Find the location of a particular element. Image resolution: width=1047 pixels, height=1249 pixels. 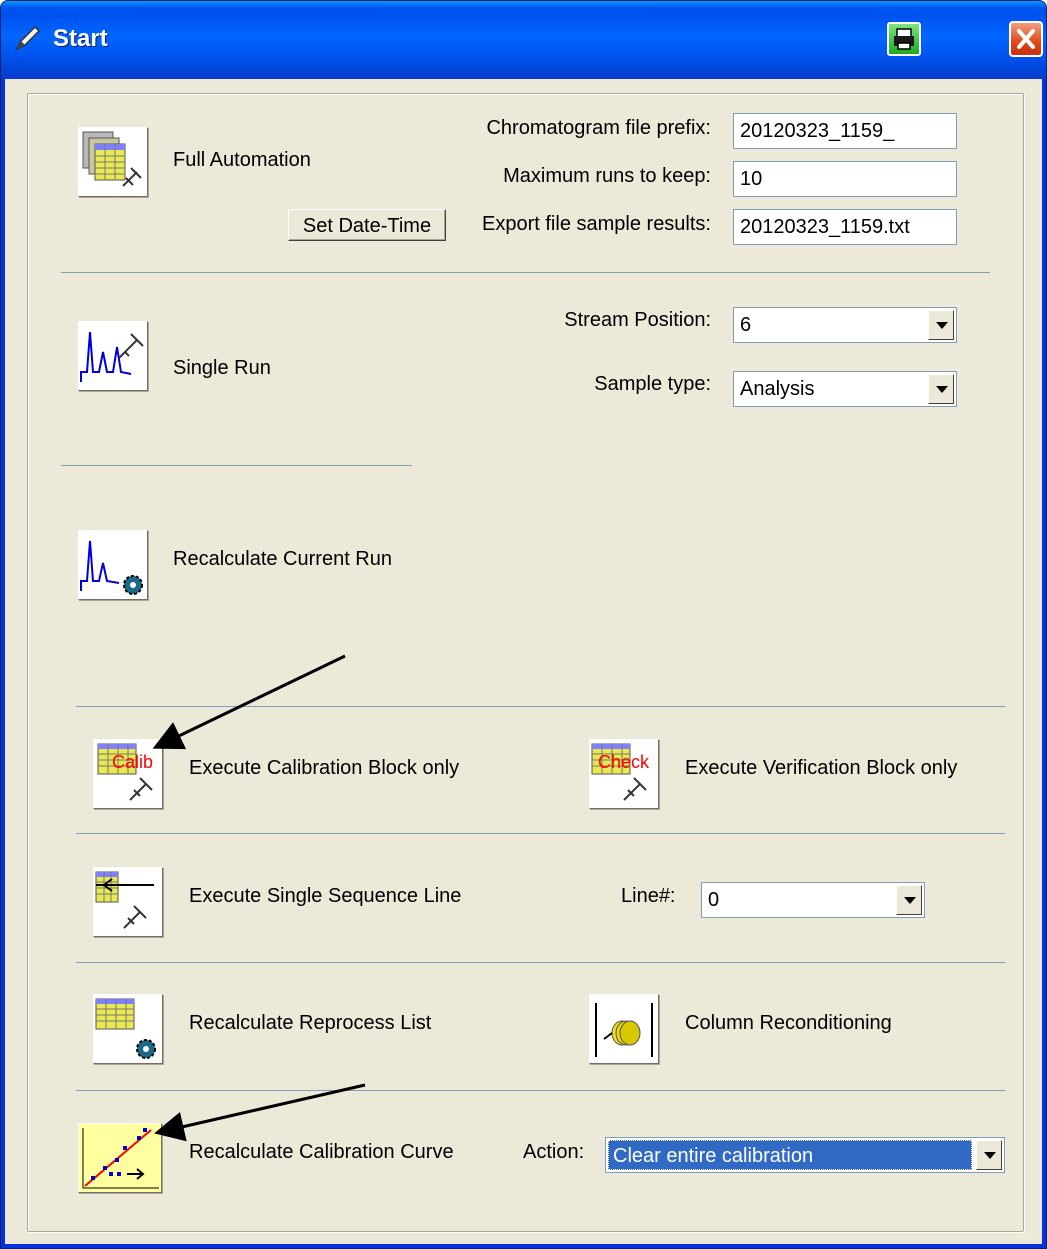

export-file-label: Export file sample results: is located at coordinates (596, 224).